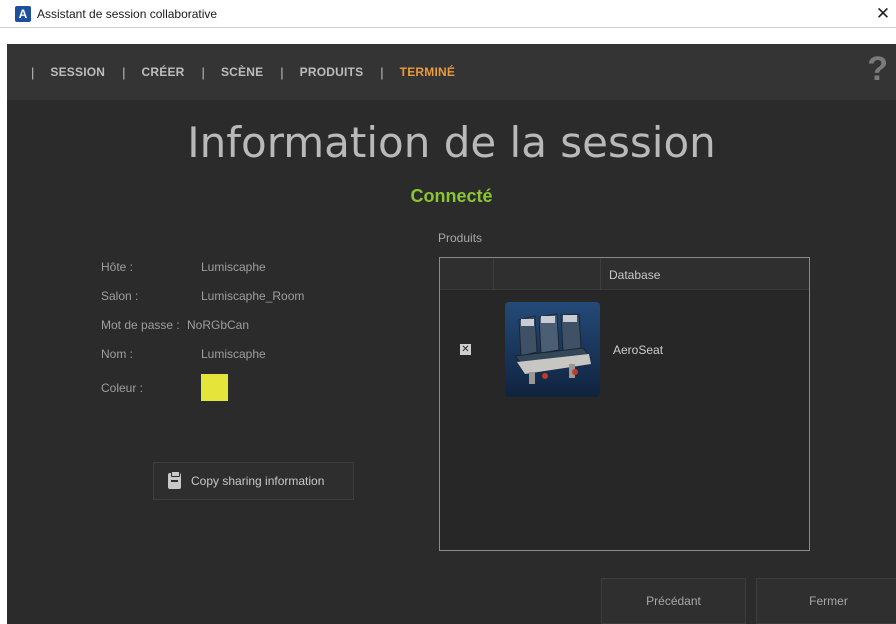 Image resolution: width=896 pixels, height=624 pixels. I want to click on copy-button-label: Copy sharing information, so click(258, 481).